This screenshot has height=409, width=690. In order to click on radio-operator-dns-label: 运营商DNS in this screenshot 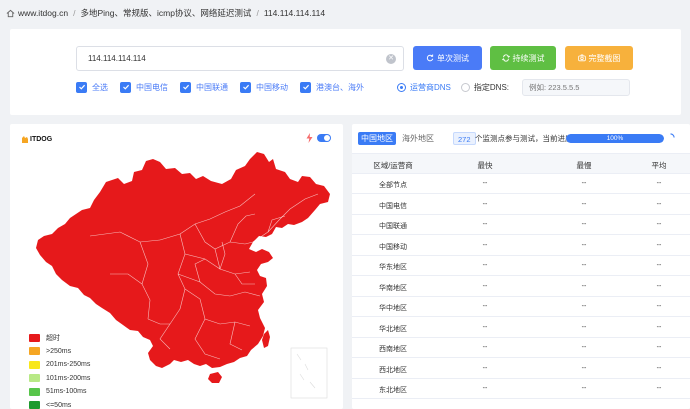, I will do `click(430, 87)`.